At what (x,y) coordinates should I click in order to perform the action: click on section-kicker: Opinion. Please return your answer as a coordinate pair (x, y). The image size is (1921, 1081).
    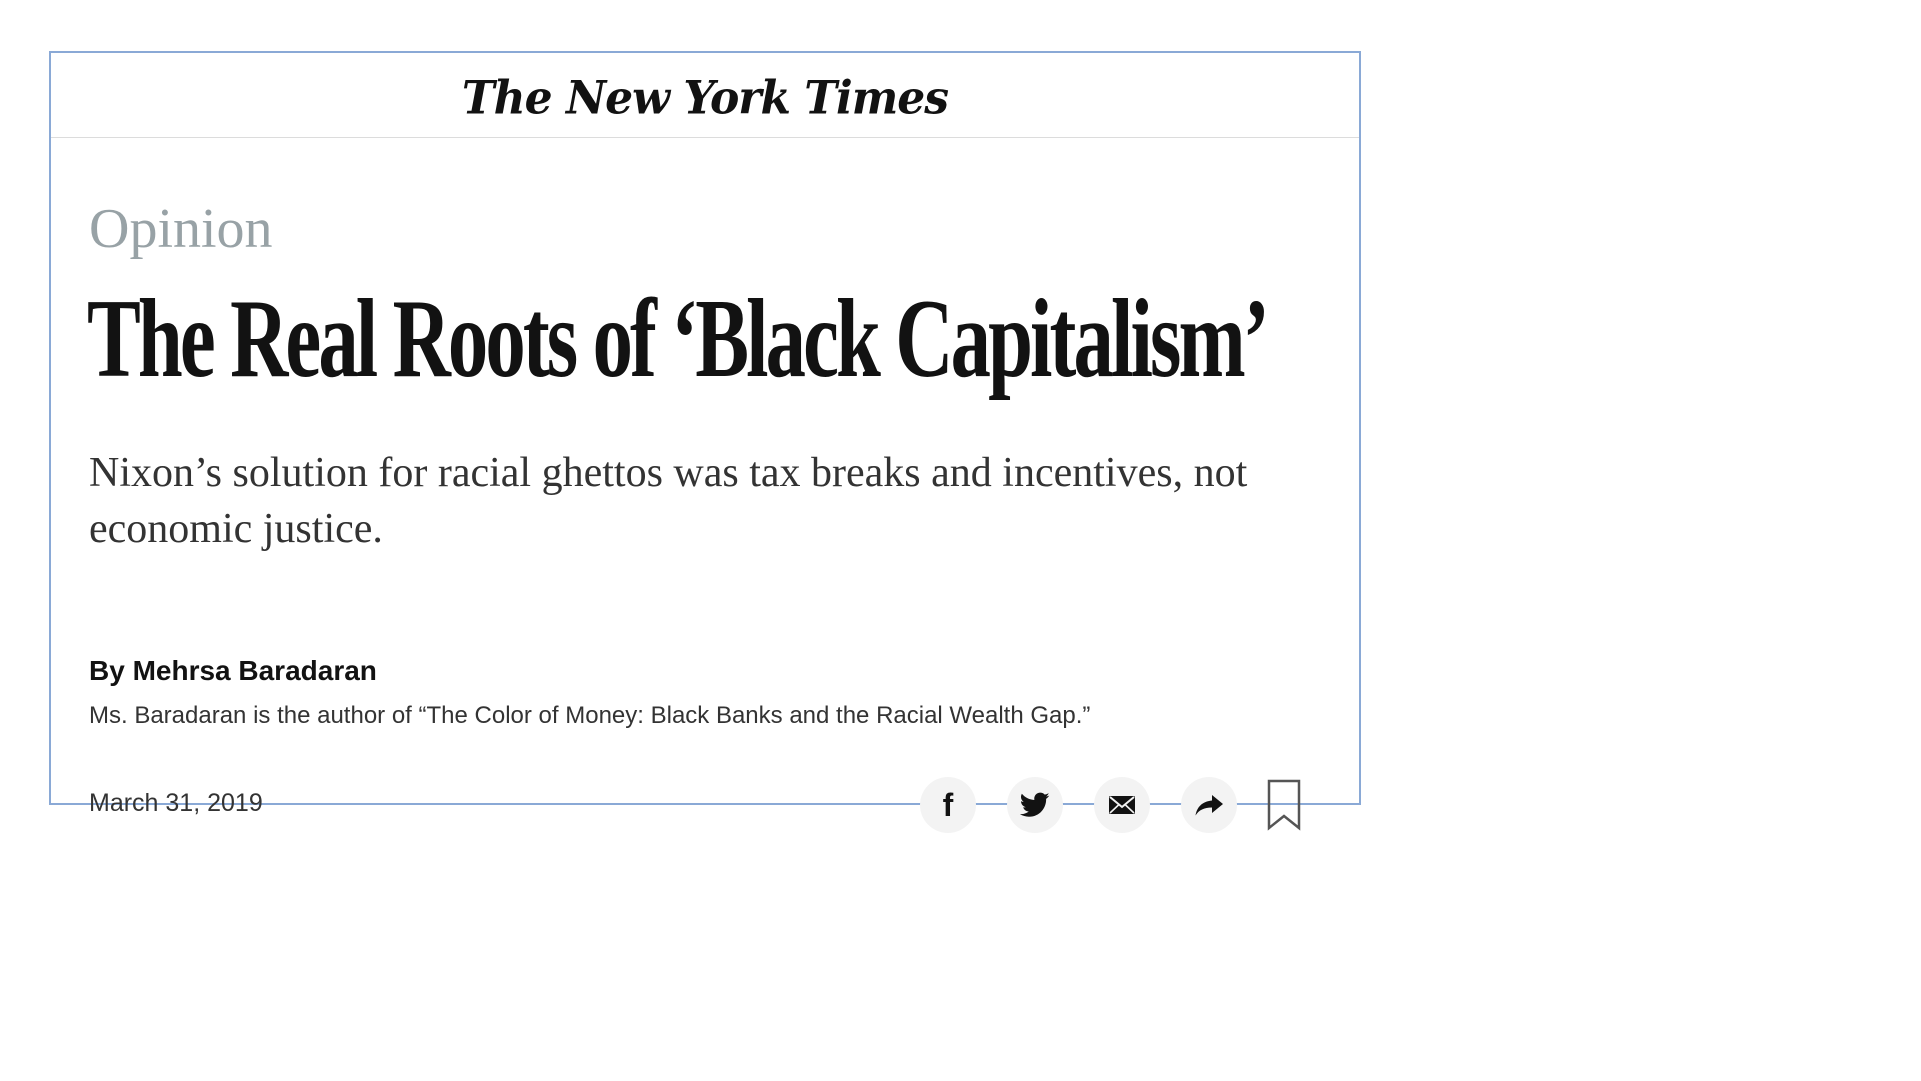
    Looking at the image, I should click on (181, 229).